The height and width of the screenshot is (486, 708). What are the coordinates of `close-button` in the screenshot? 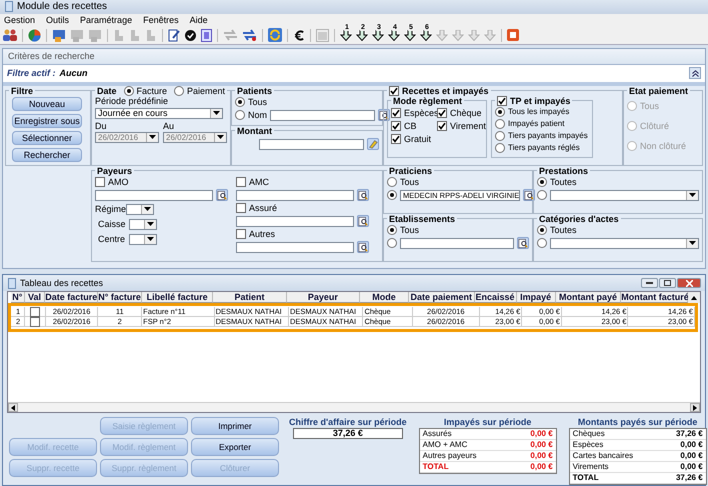 It's located at (689, 283).